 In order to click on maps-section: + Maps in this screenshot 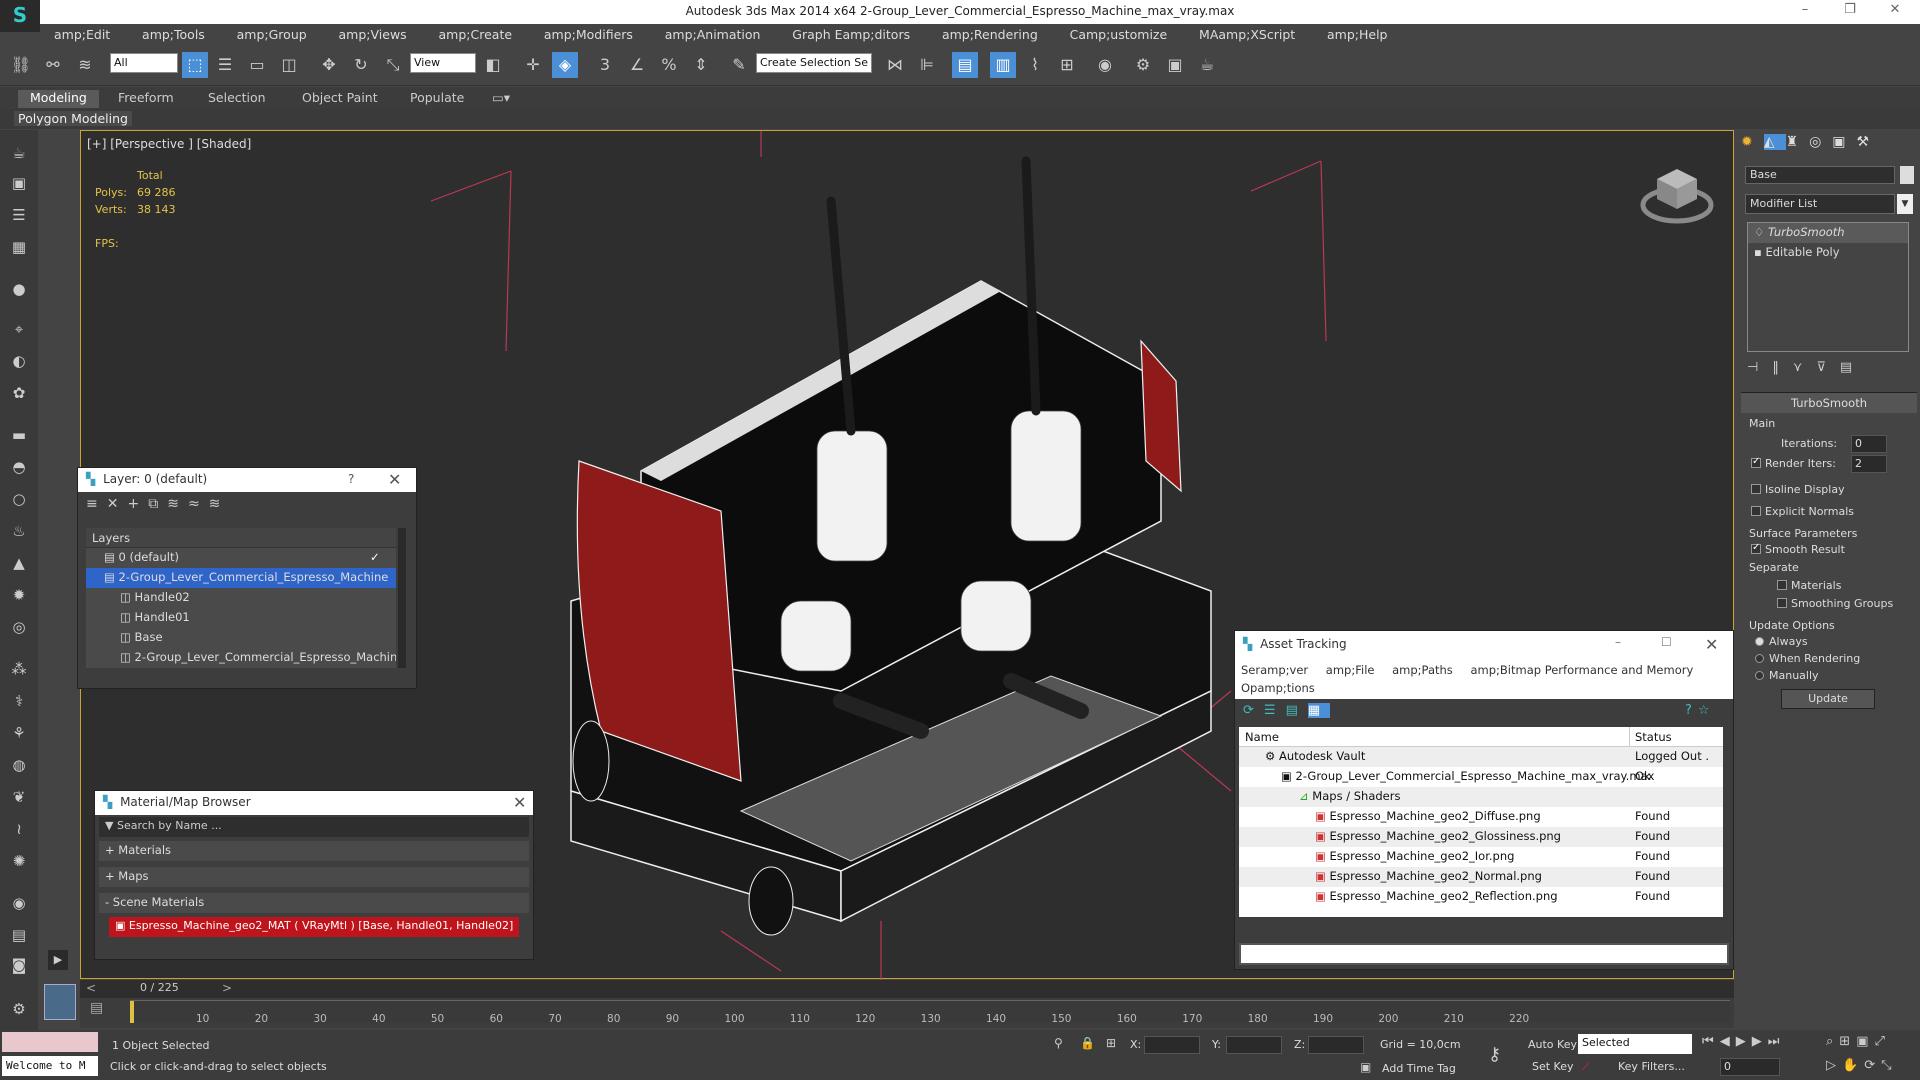, I will do `click(314, 877)`.